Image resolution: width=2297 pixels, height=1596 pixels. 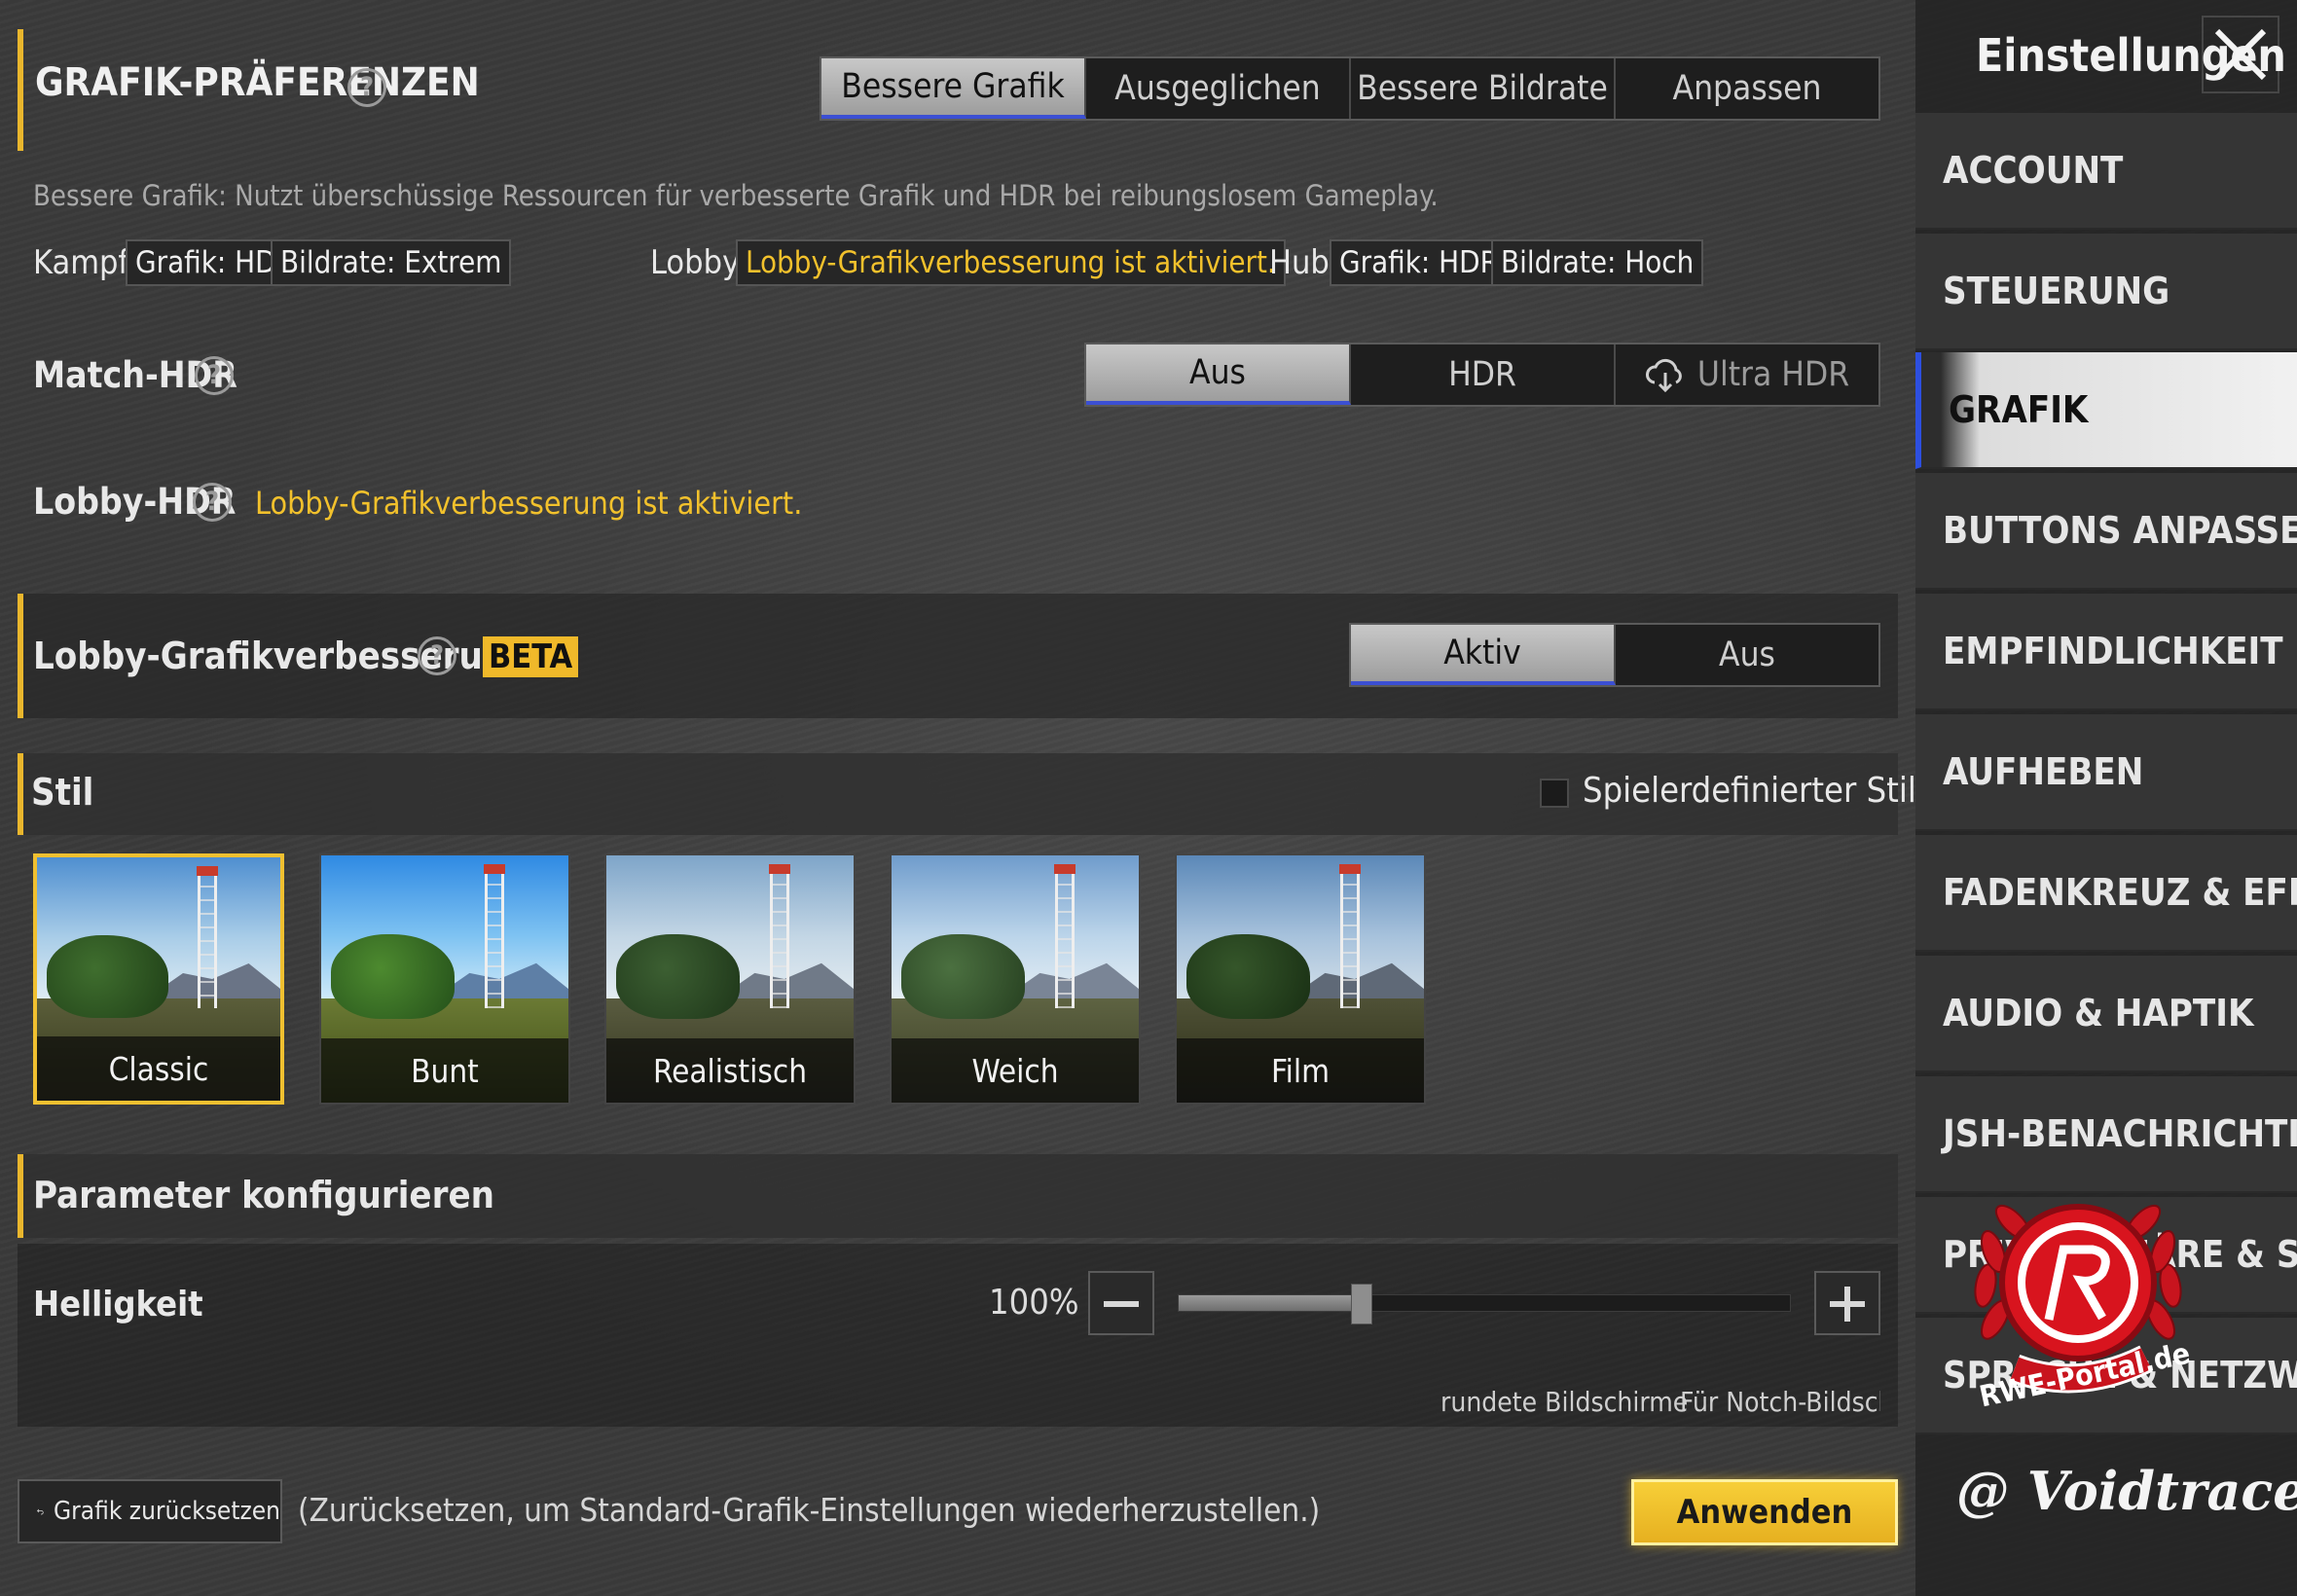 What do you see at coordinates (81, 262) in the screenshot?
I see `kampf-label: Kampf` at bounding box center [81, 262].